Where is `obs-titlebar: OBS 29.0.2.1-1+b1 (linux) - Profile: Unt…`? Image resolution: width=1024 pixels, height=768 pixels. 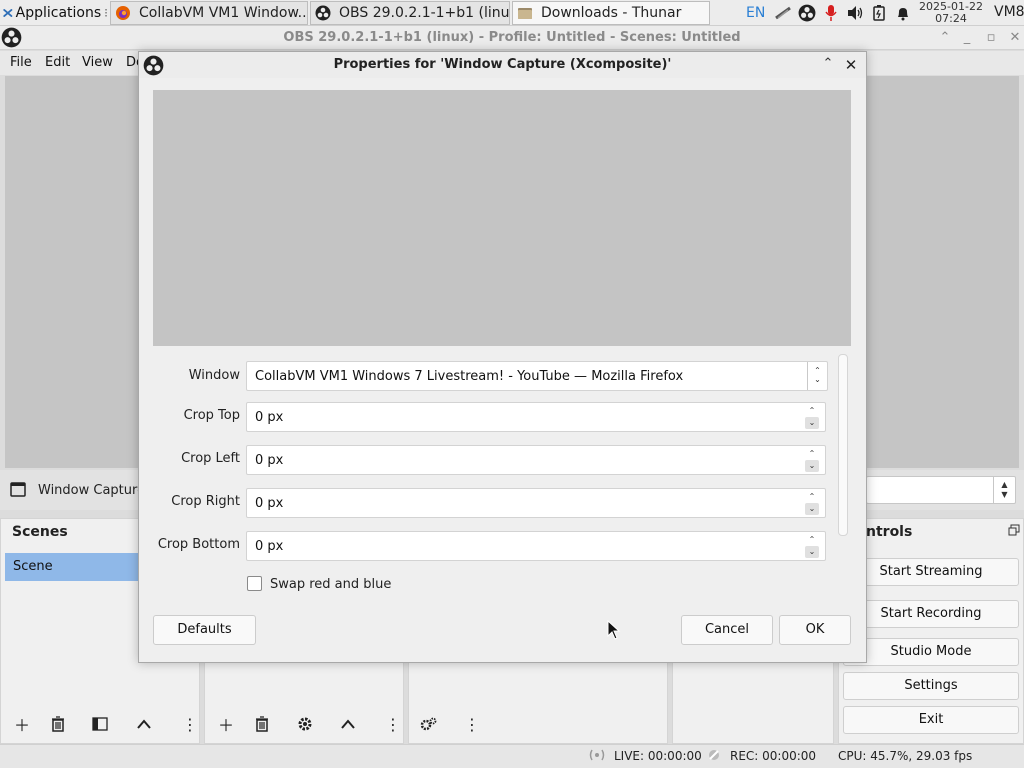 obs-titlebar: OBS 29.0.2.1-1+b1 (linux) - Profile: Unt… is located at coordinates (512, 38).